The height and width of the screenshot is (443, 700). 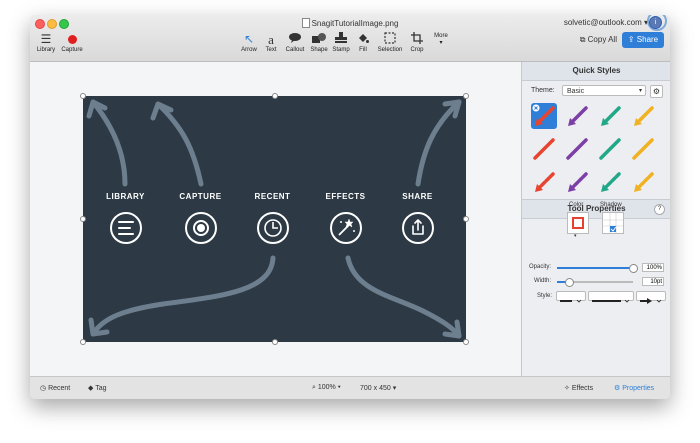 I want to click on text-icon: a, so click(x=271, y=39).